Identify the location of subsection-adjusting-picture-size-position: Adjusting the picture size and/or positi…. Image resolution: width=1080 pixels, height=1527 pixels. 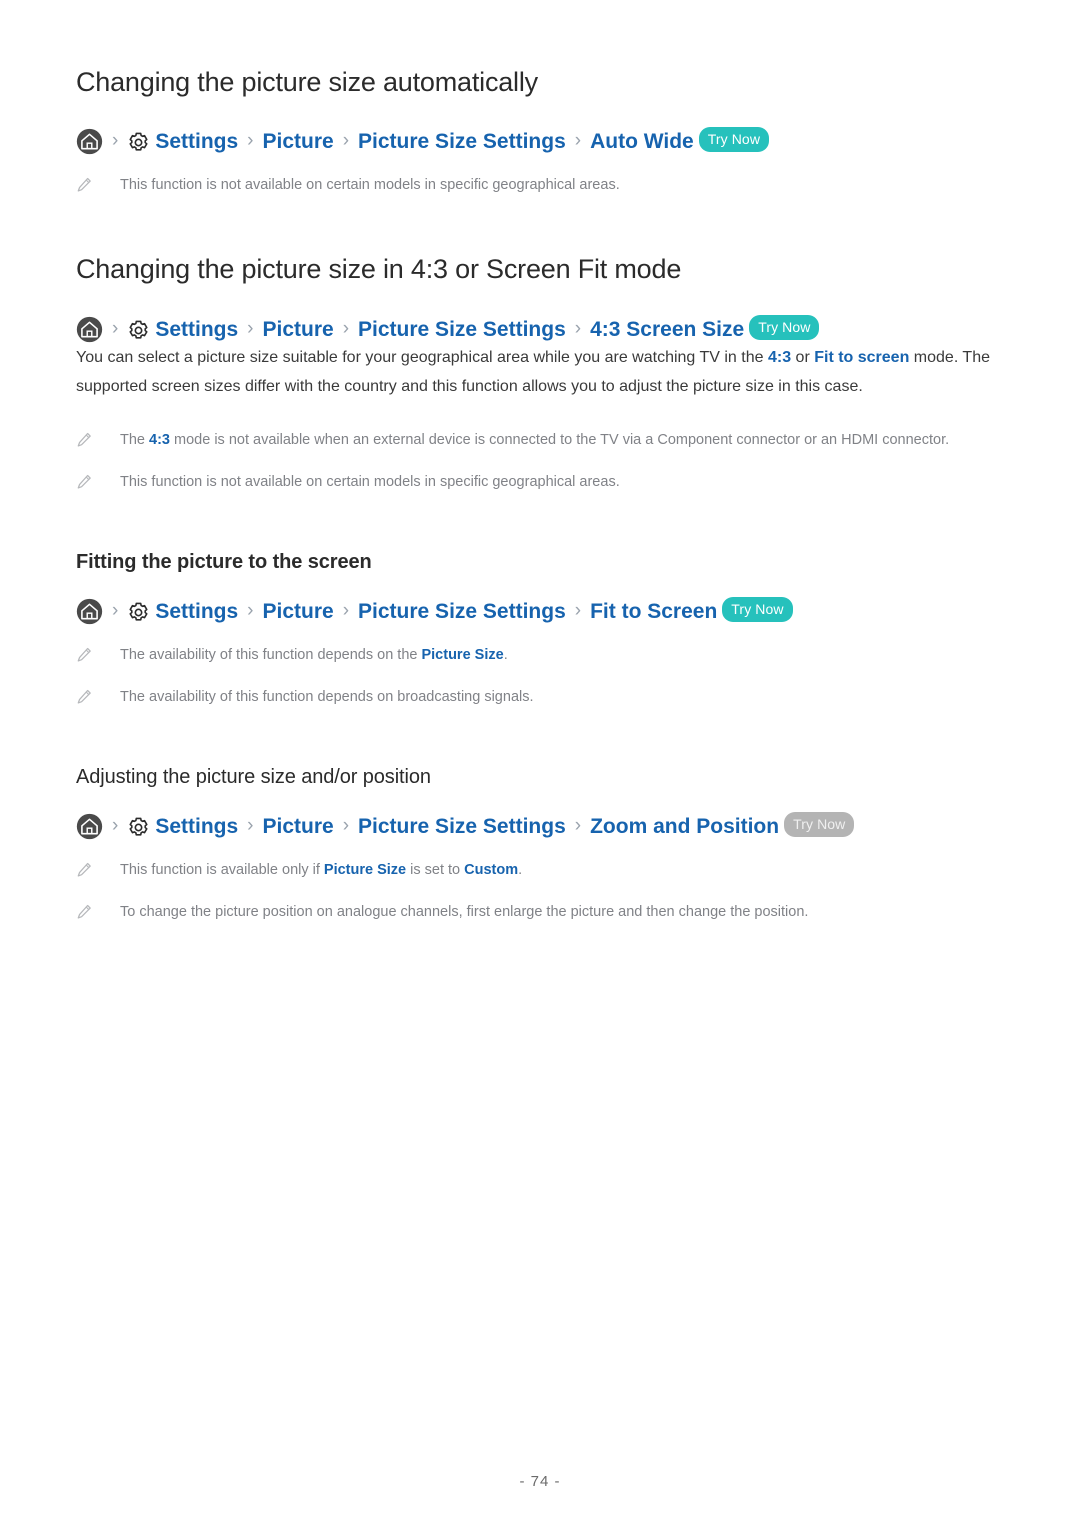
(540, 844).